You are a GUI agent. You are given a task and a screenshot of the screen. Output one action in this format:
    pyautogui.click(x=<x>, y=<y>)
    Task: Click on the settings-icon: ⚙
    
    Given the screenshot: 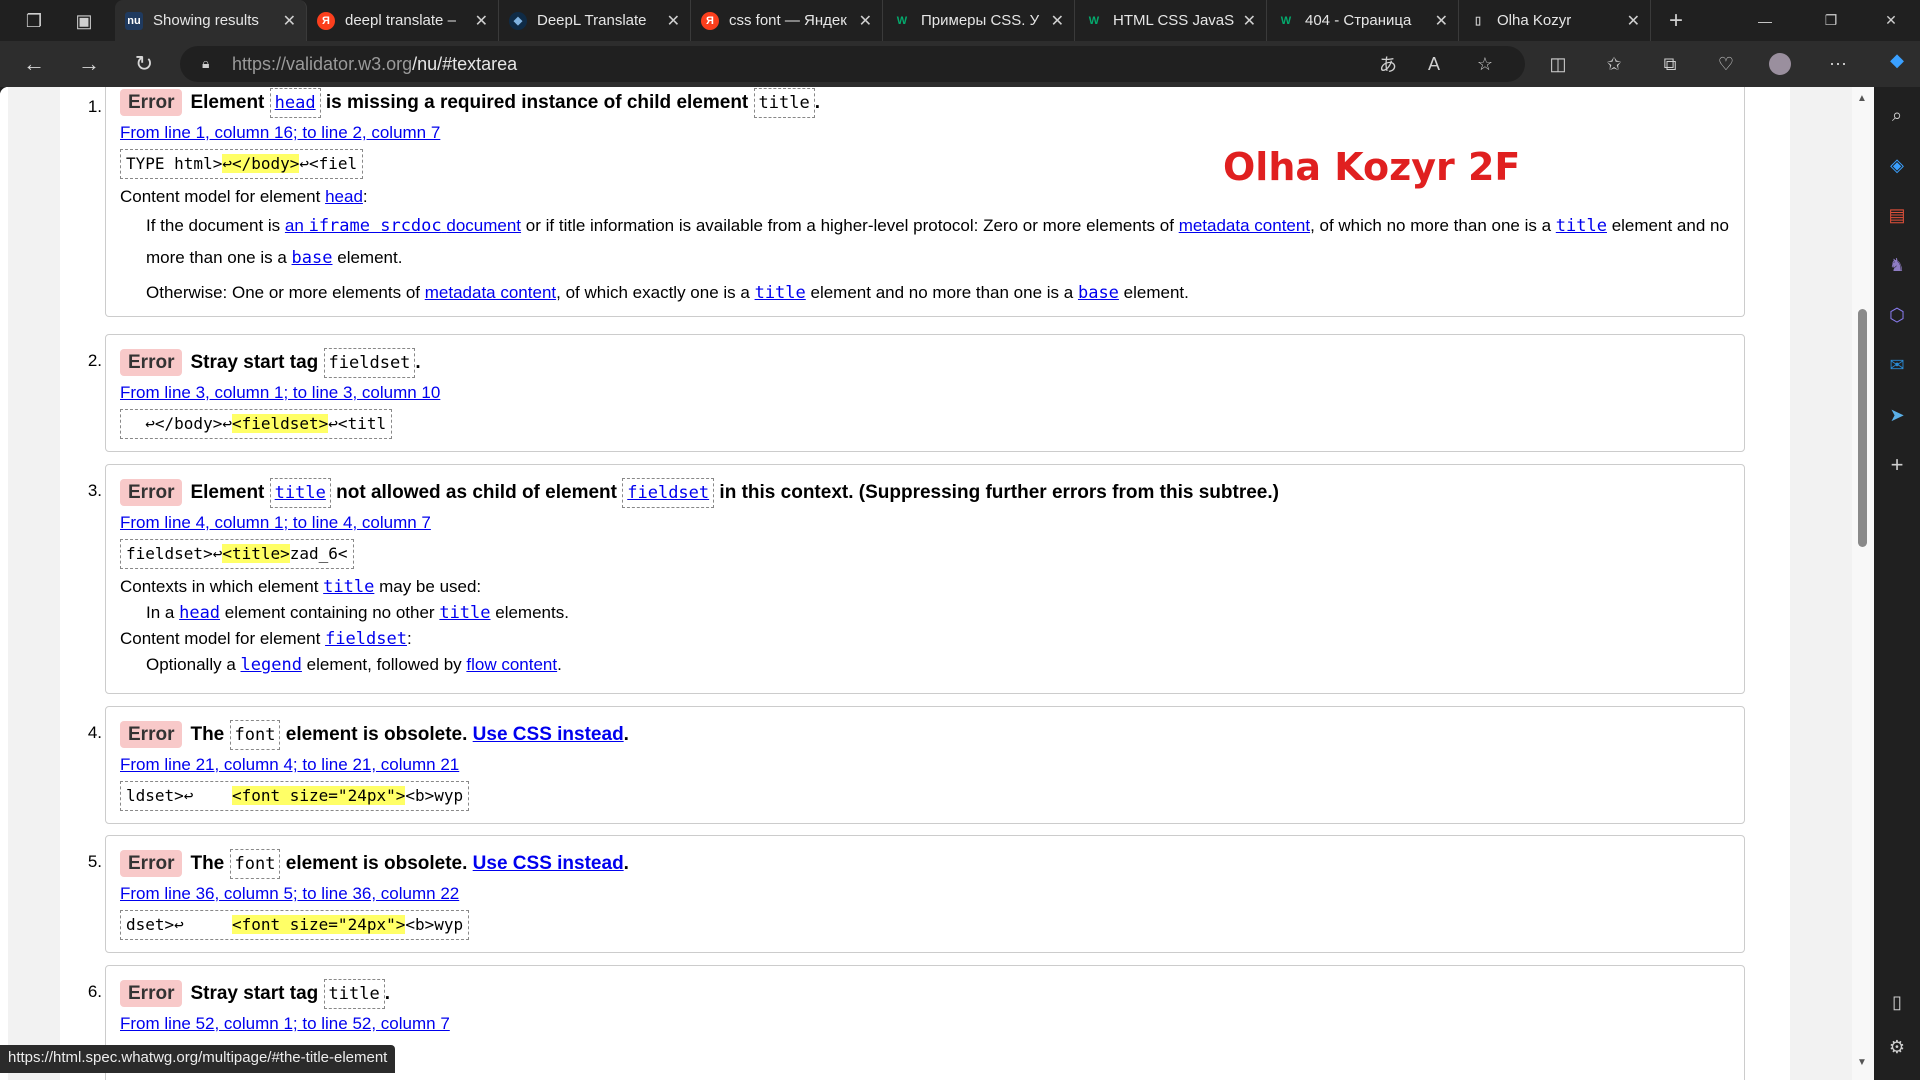 What is the action you would take?
    pyautogui.click(x=1897, y=1047)
    